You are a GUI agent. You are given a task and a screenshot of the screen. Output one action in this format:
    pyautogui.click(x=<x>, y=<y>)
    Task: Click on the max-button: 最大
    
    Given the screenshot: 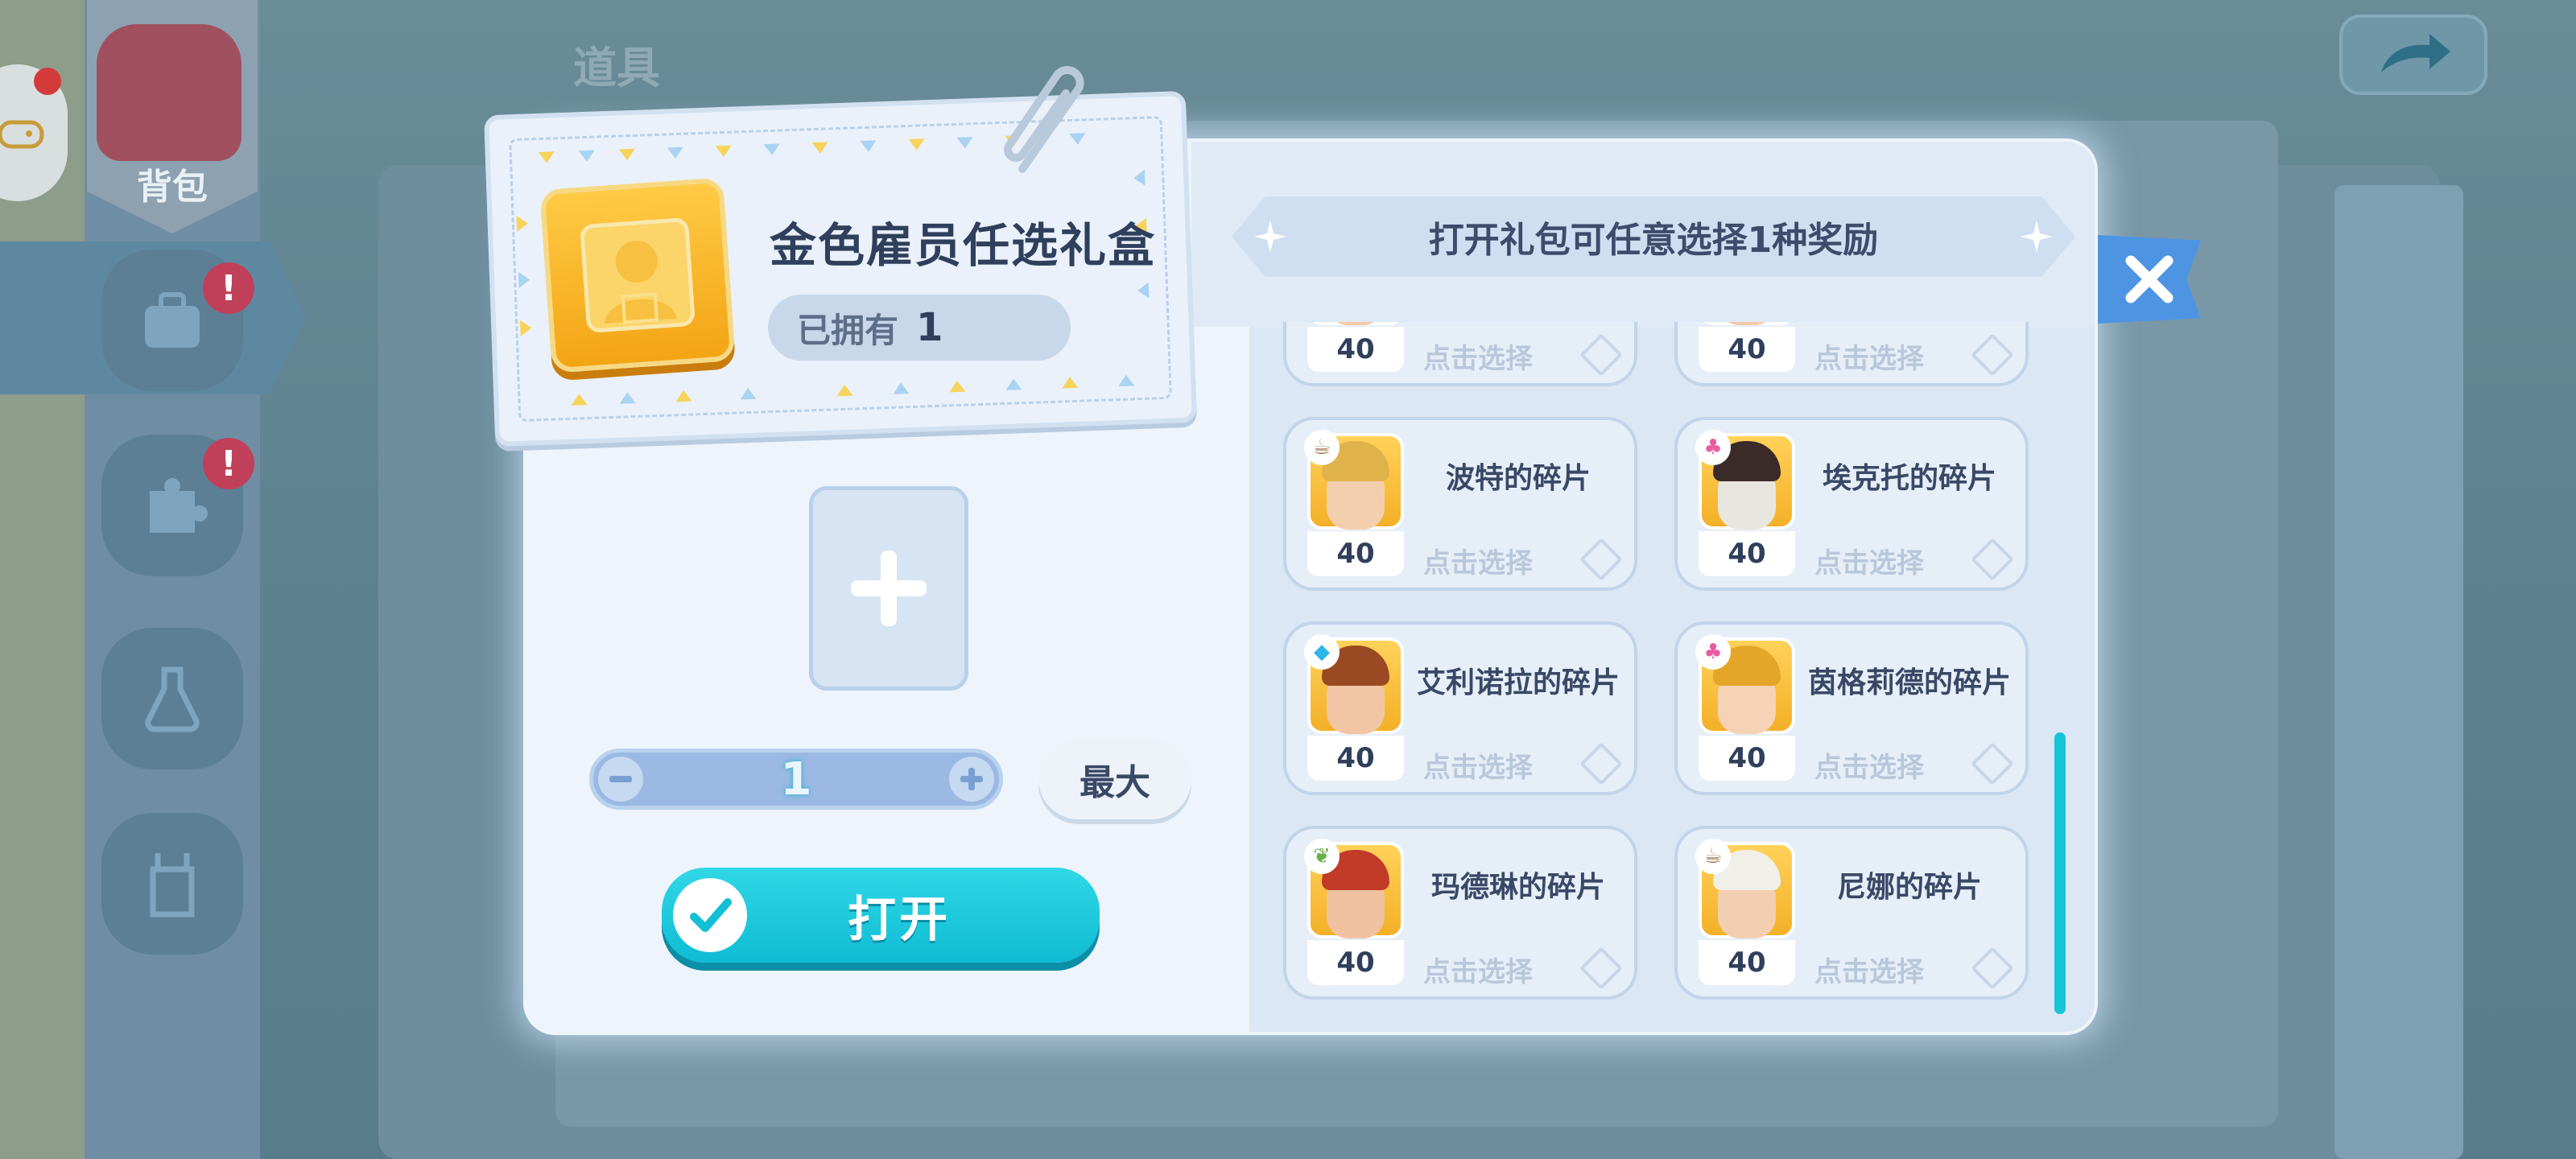 What is the action you would take?
    pyautogui.click(x=1114, y=779)
    